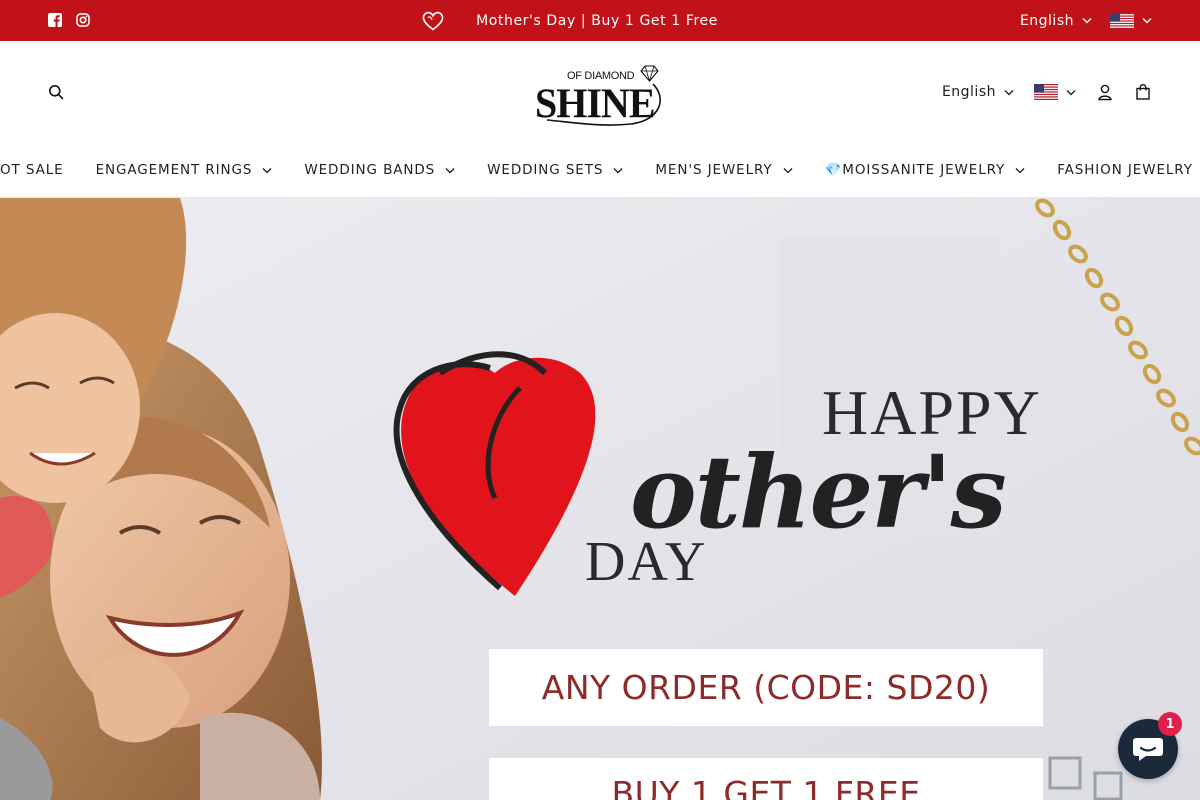  Describe the element at coordinates (56, 92) in the screenshot. I see `search-icon` at that location.